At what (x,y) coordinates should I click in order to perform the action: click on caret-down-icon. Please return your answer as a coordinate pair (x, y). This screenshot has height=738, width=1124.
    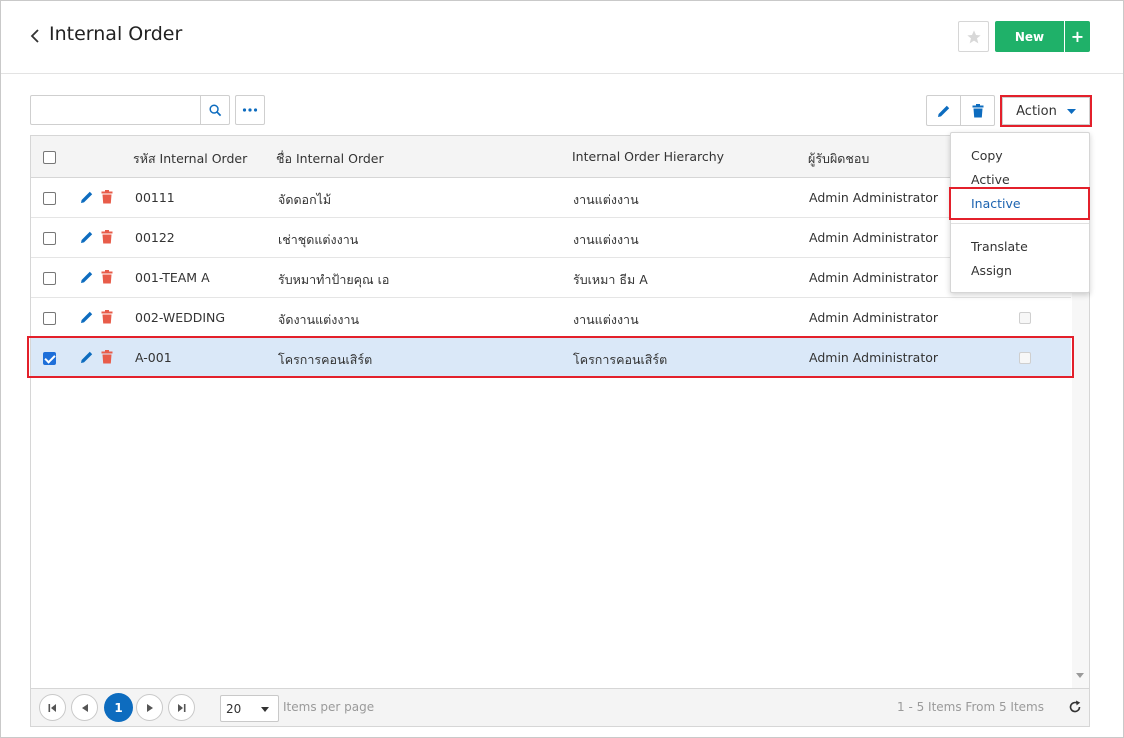
    Looking at the image, I should click on (1071, 111).